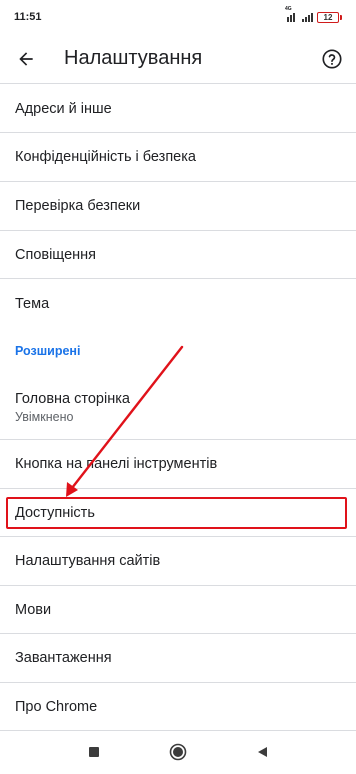 This screenshot has width=356, height=774. I want to click on nav-recents-button, so click(94, 752).